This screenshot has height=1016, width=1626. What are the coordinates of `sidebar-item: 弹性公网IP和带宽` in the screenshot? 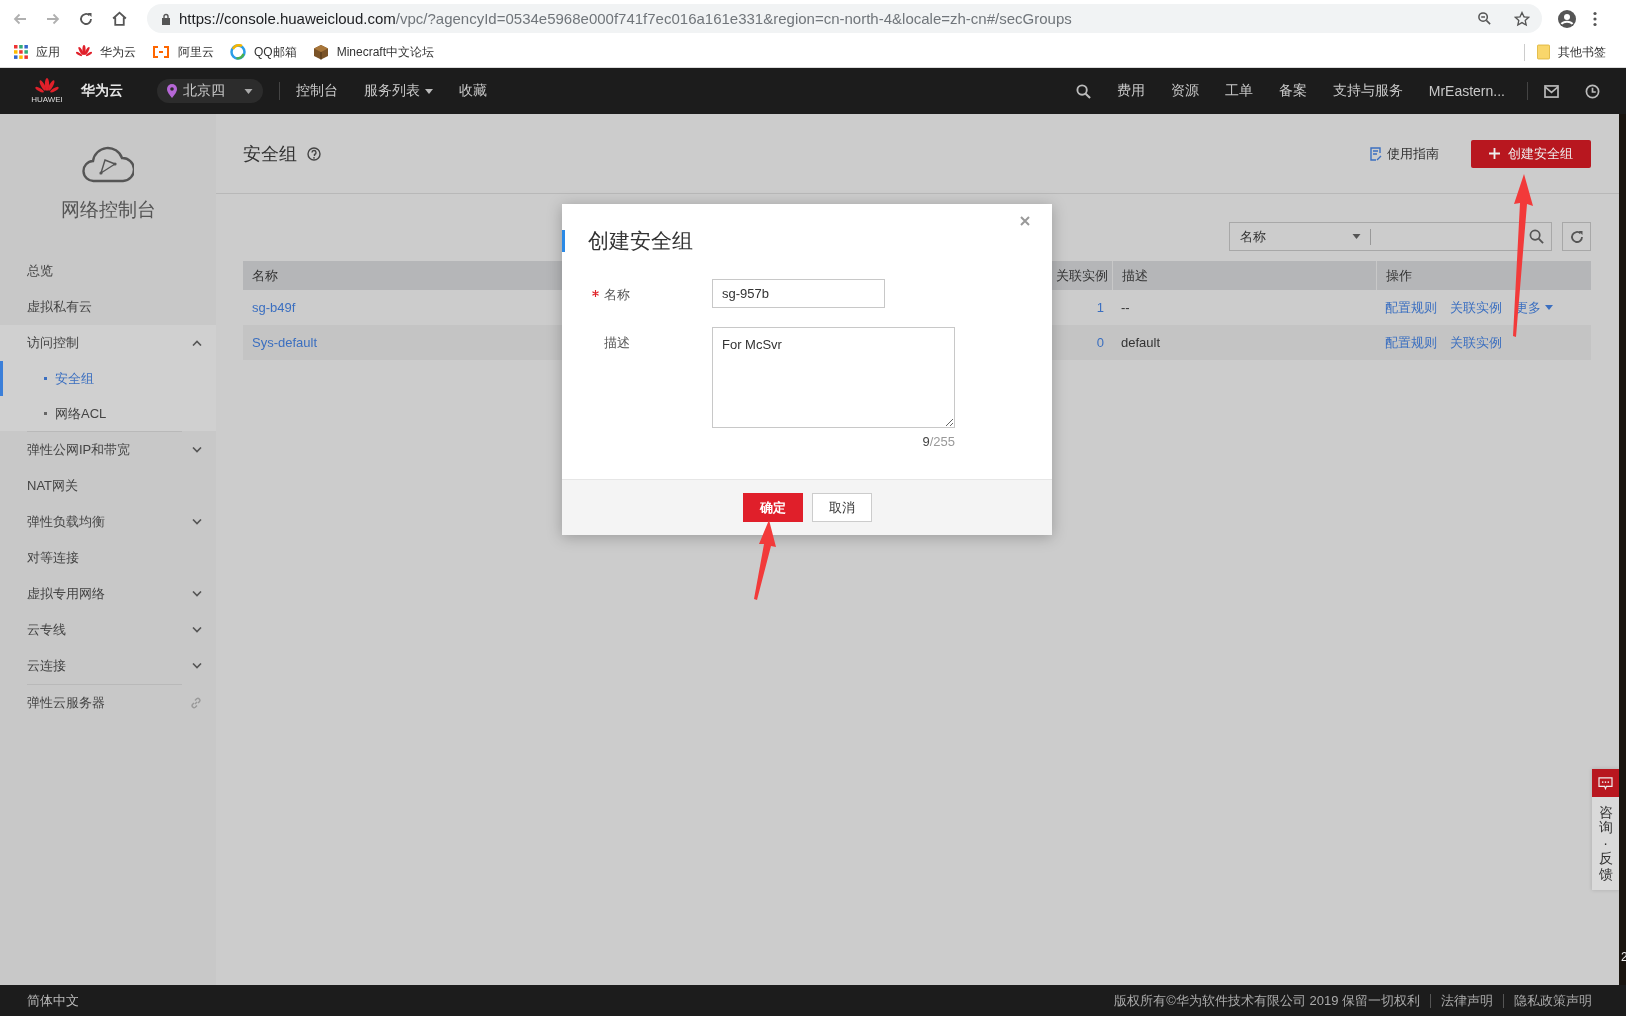 It's located at (108, 450).